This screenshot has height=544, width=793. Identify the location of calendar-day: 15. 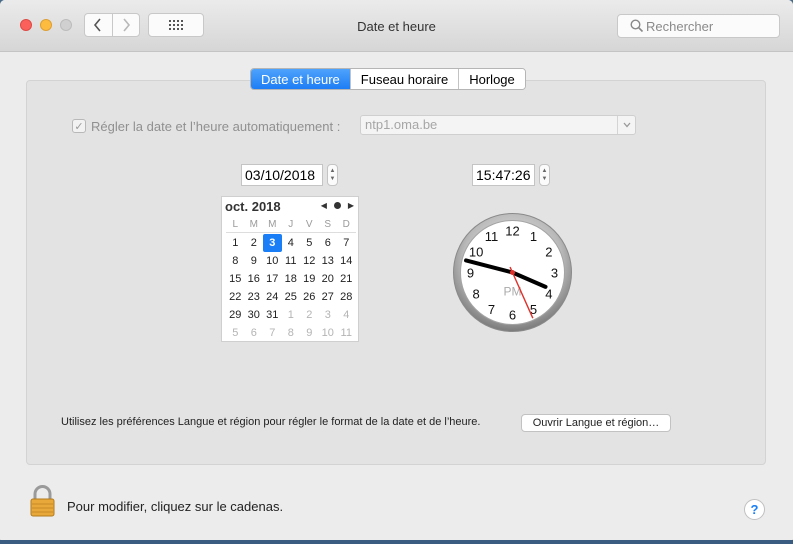
(235, 279).